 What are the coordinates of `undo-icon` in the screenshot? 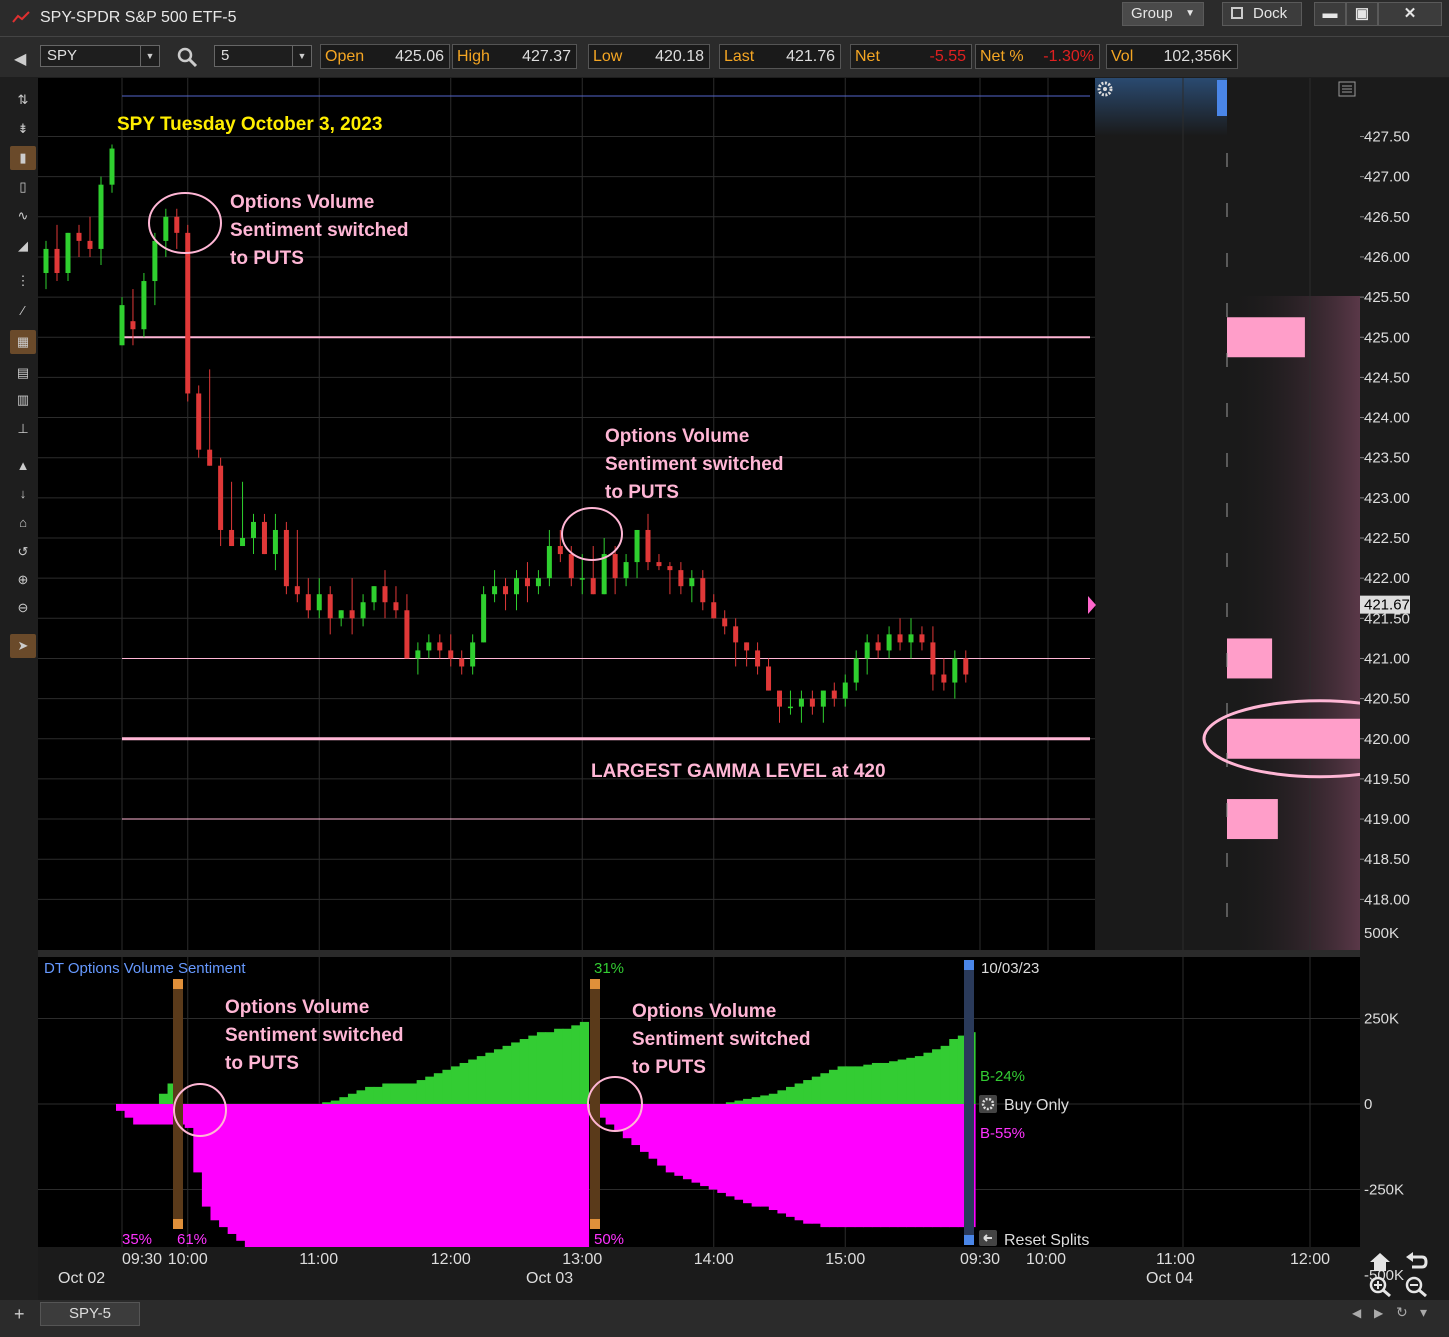 It's located at (1416, 1262).